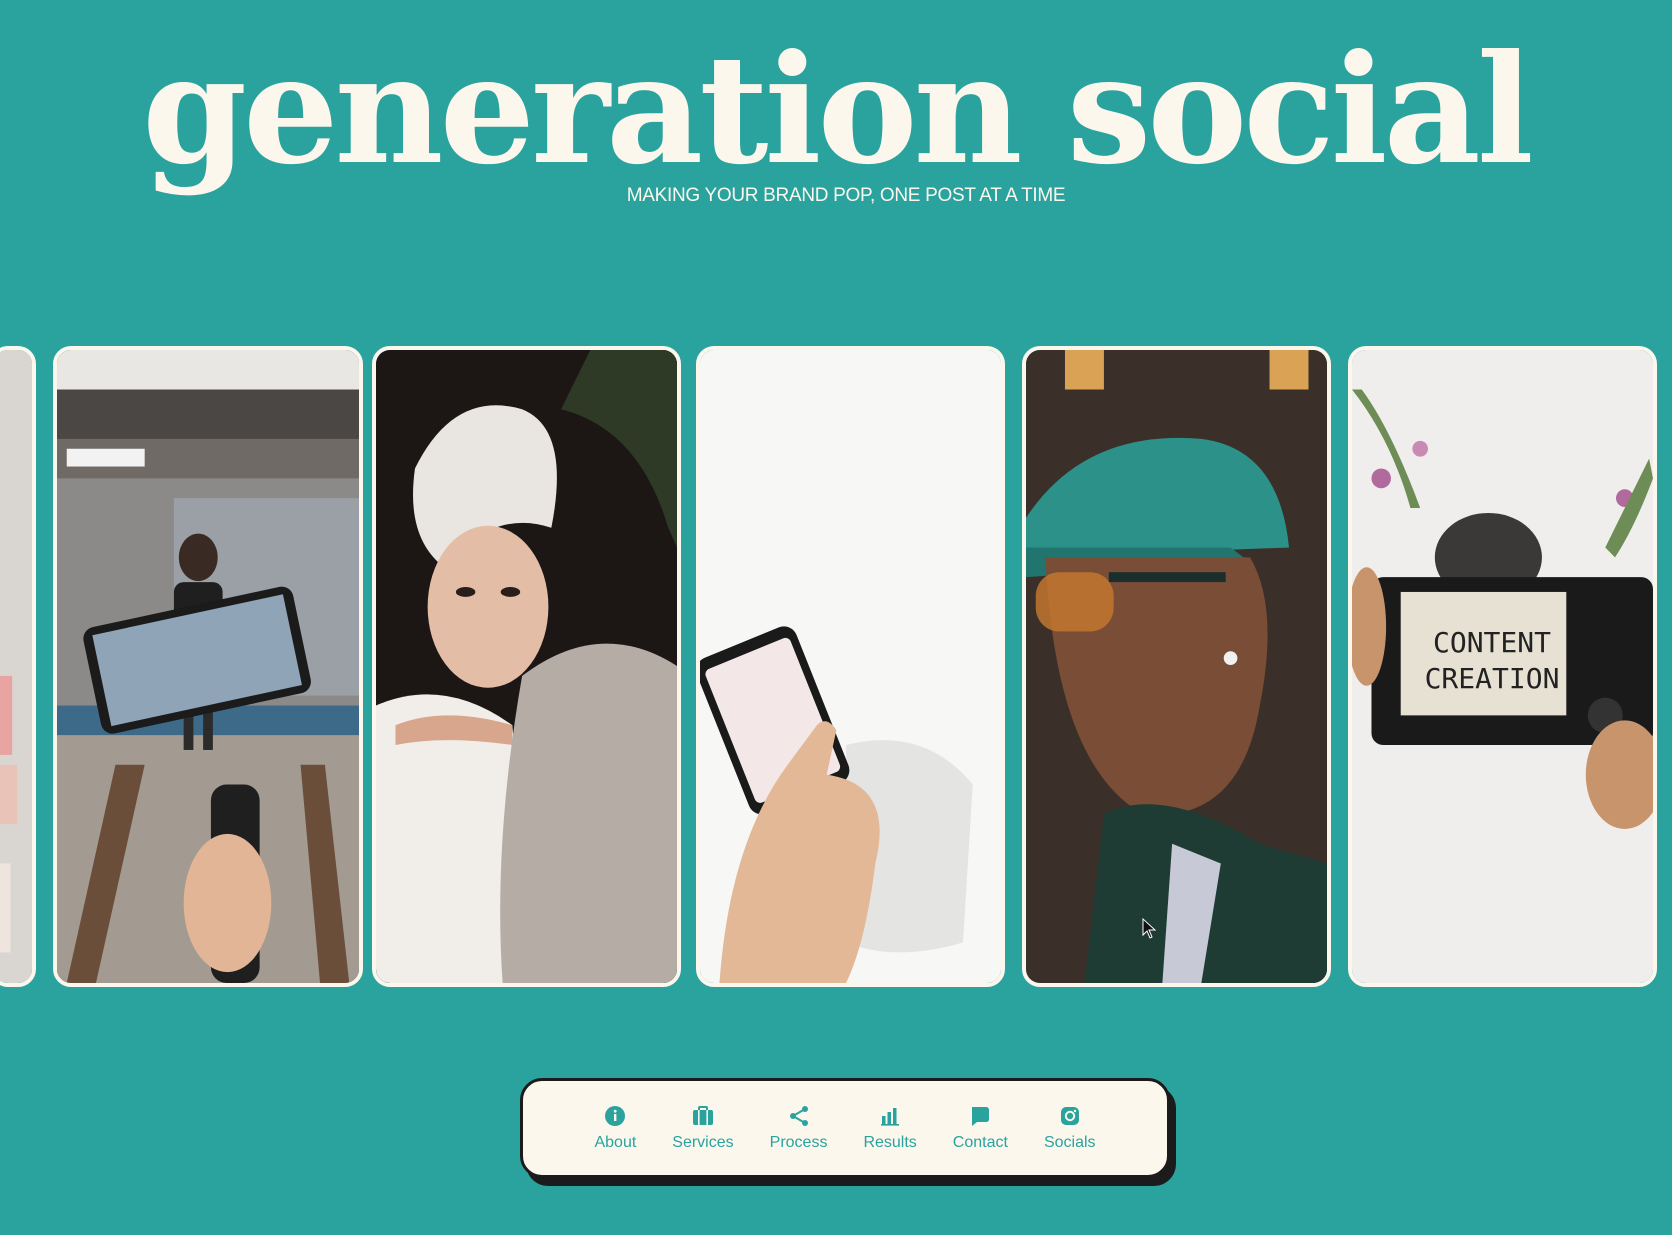  What do you see at coordinates (702, 1115) in the screenshot?
I see `briefcase-icon` at bounding box center [702, 1115].